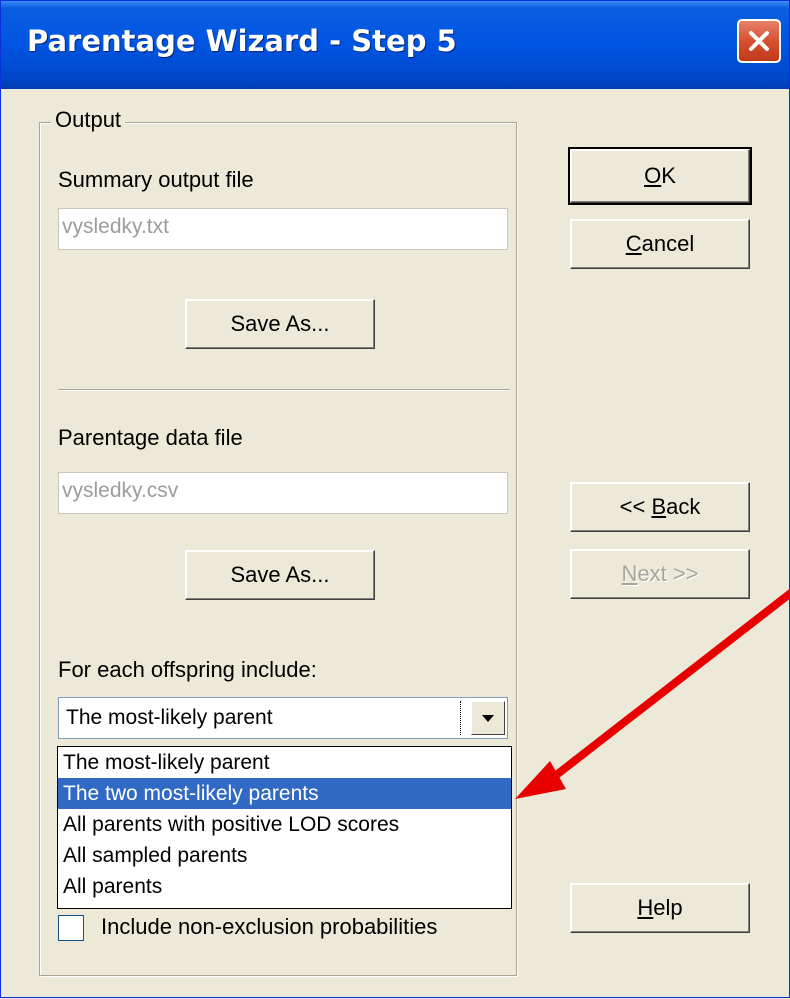 This screenshot has width=790, height=999. I want to click on annotation-arrow, so click(652, 693).